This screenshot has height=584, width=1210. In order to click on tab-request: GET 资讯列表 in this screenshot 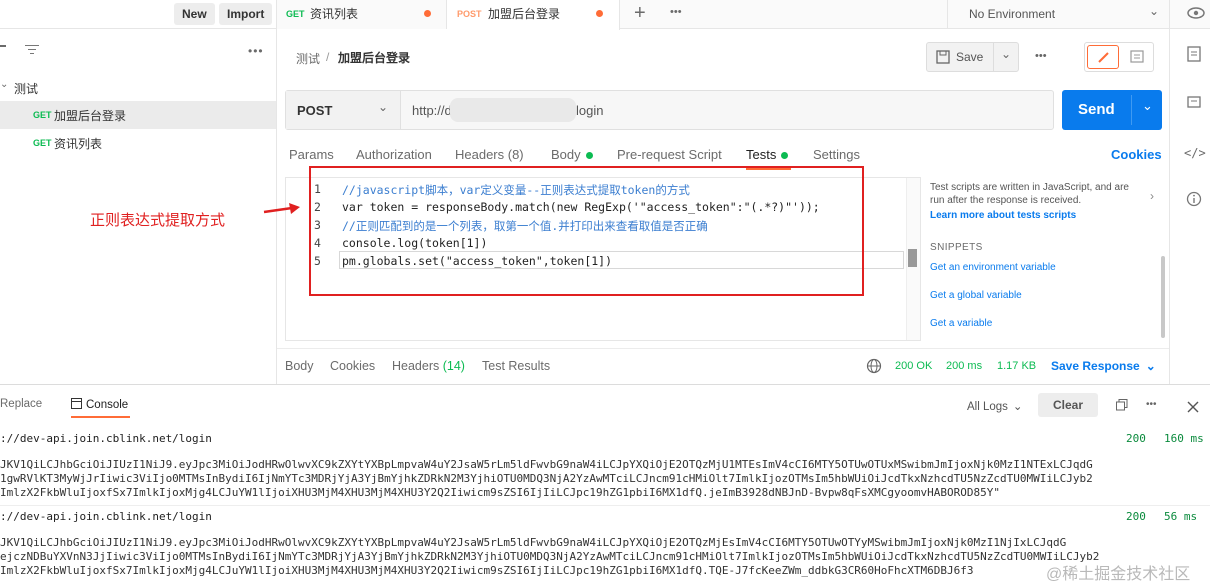, I will do `click(362, 14)`.